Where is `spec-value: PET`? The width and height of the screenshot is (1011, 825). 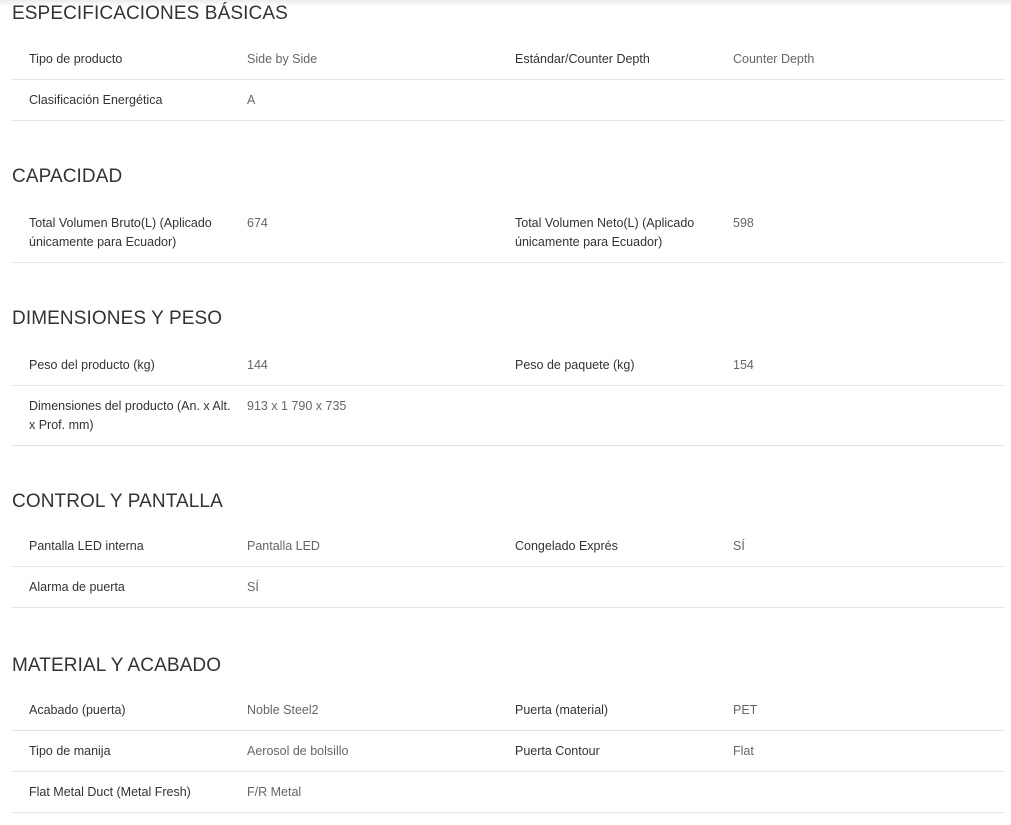
spec-value: PET is located at coordinates (745, 710).